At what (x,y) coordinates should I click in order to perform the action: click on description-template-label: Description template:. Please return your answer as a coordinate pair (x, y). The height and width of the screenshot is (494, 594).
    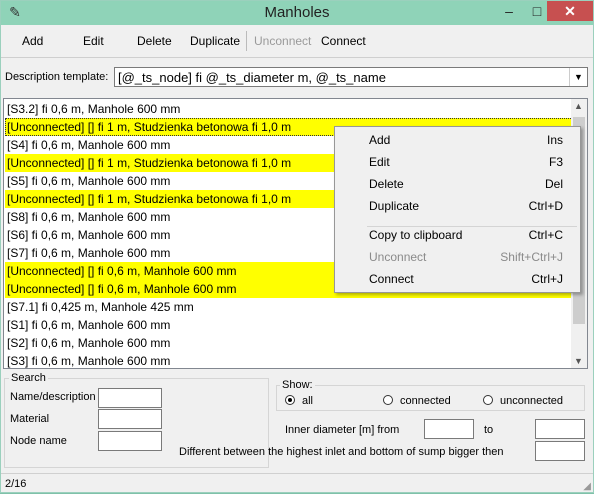
    Looking at the image, I should click on (57, 77).